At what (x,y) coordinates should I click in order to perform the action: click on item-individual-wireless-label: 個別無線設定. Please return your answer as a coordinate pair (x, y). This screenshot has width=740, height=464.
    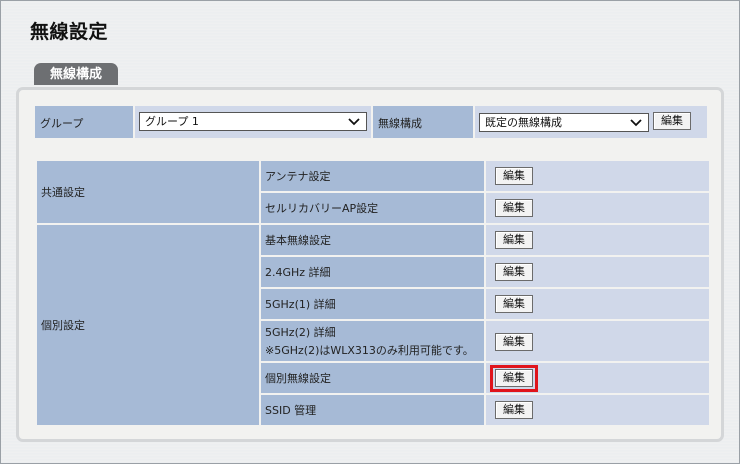
    Looking at the image, I should click on (298, 378).